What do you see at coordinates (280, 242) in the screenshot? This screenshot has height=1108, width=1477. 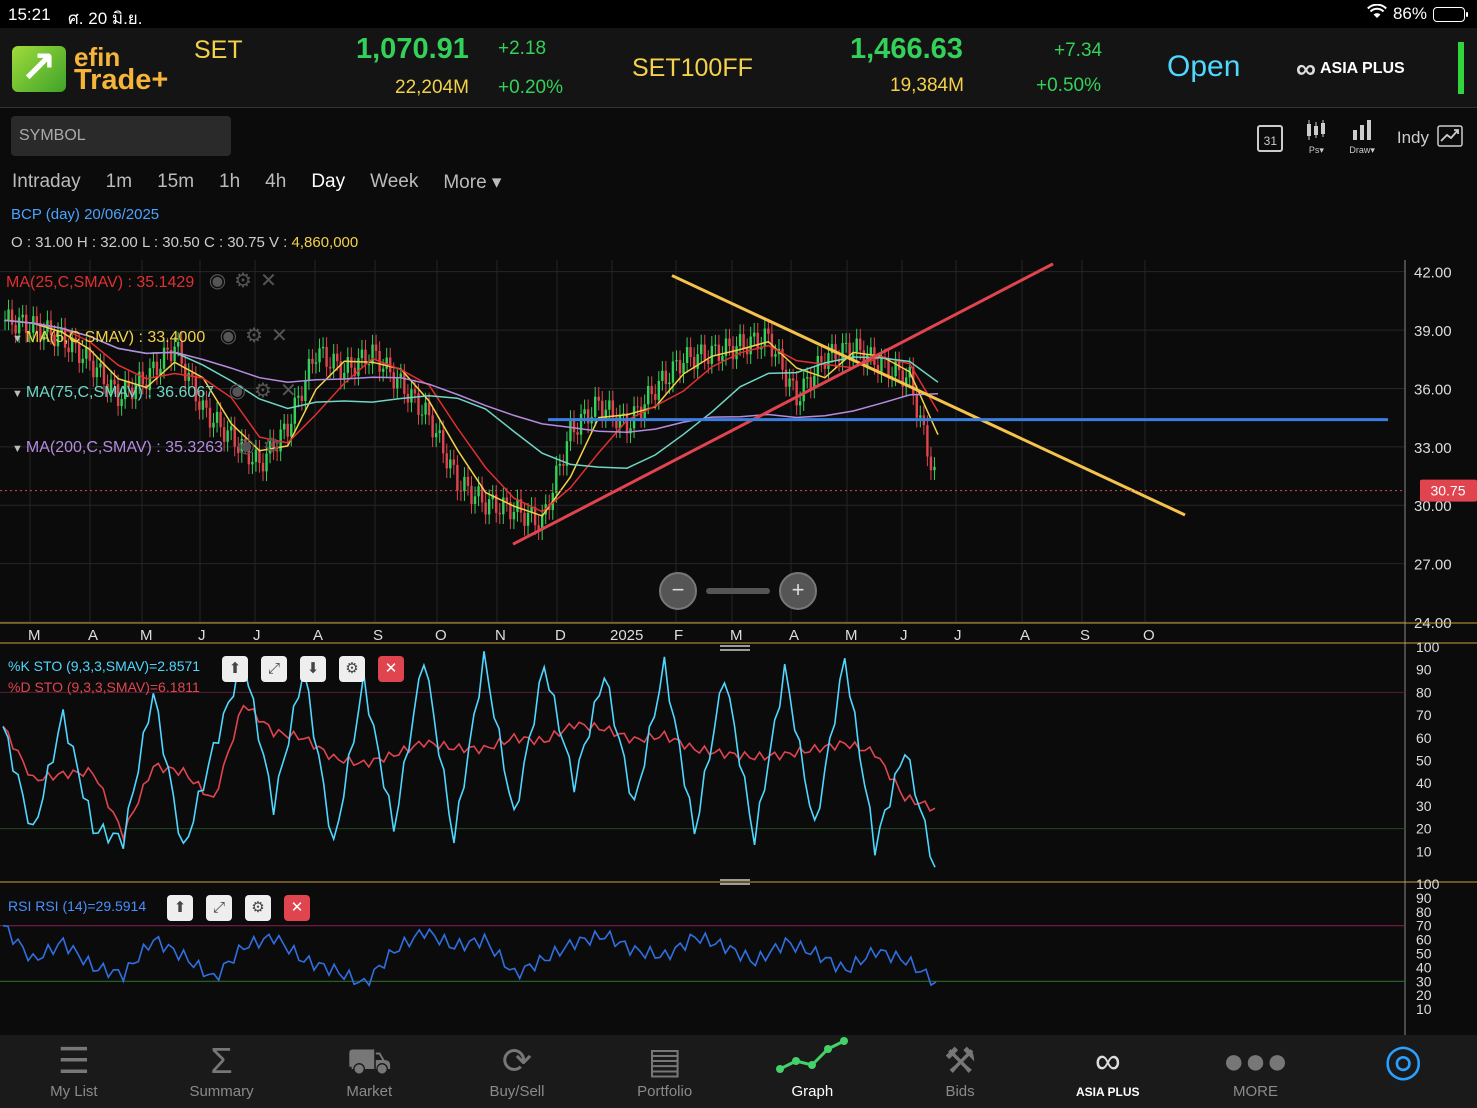 I see `volume-label: V :` at bounding box center [280, 242].